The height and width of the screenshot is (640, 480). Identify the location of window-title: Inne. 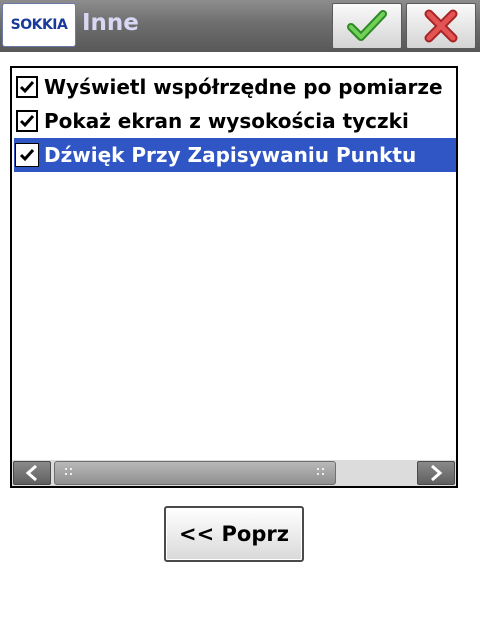
(110, 23).